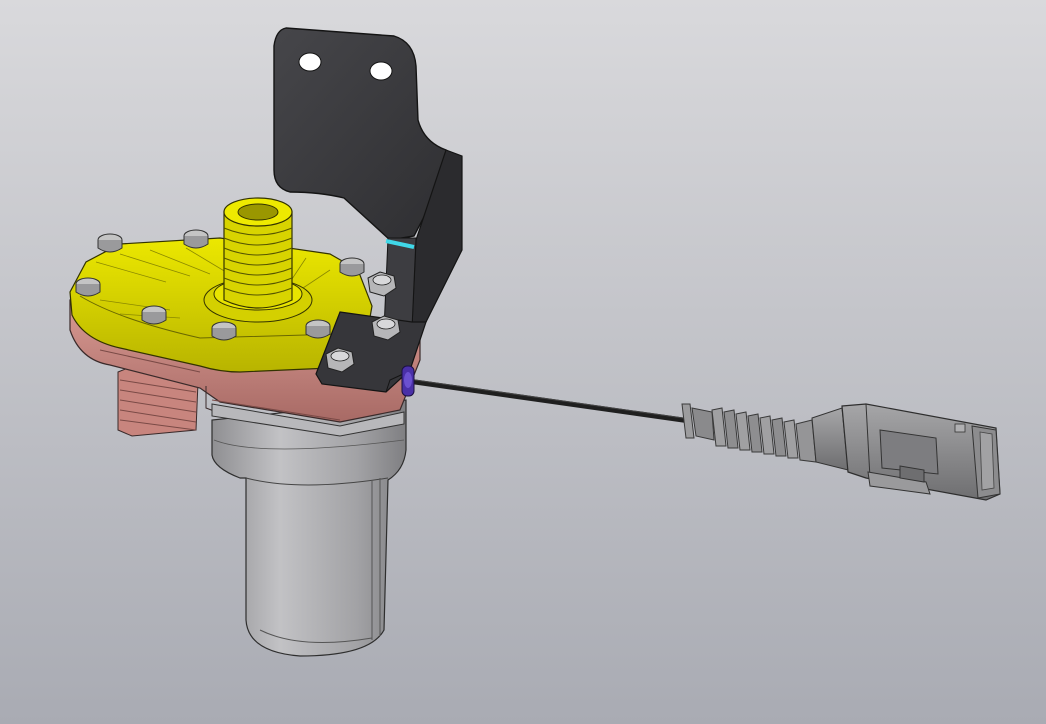 The image size is (1046, 724). I want to click on cable-grommet, so click(408, 381).